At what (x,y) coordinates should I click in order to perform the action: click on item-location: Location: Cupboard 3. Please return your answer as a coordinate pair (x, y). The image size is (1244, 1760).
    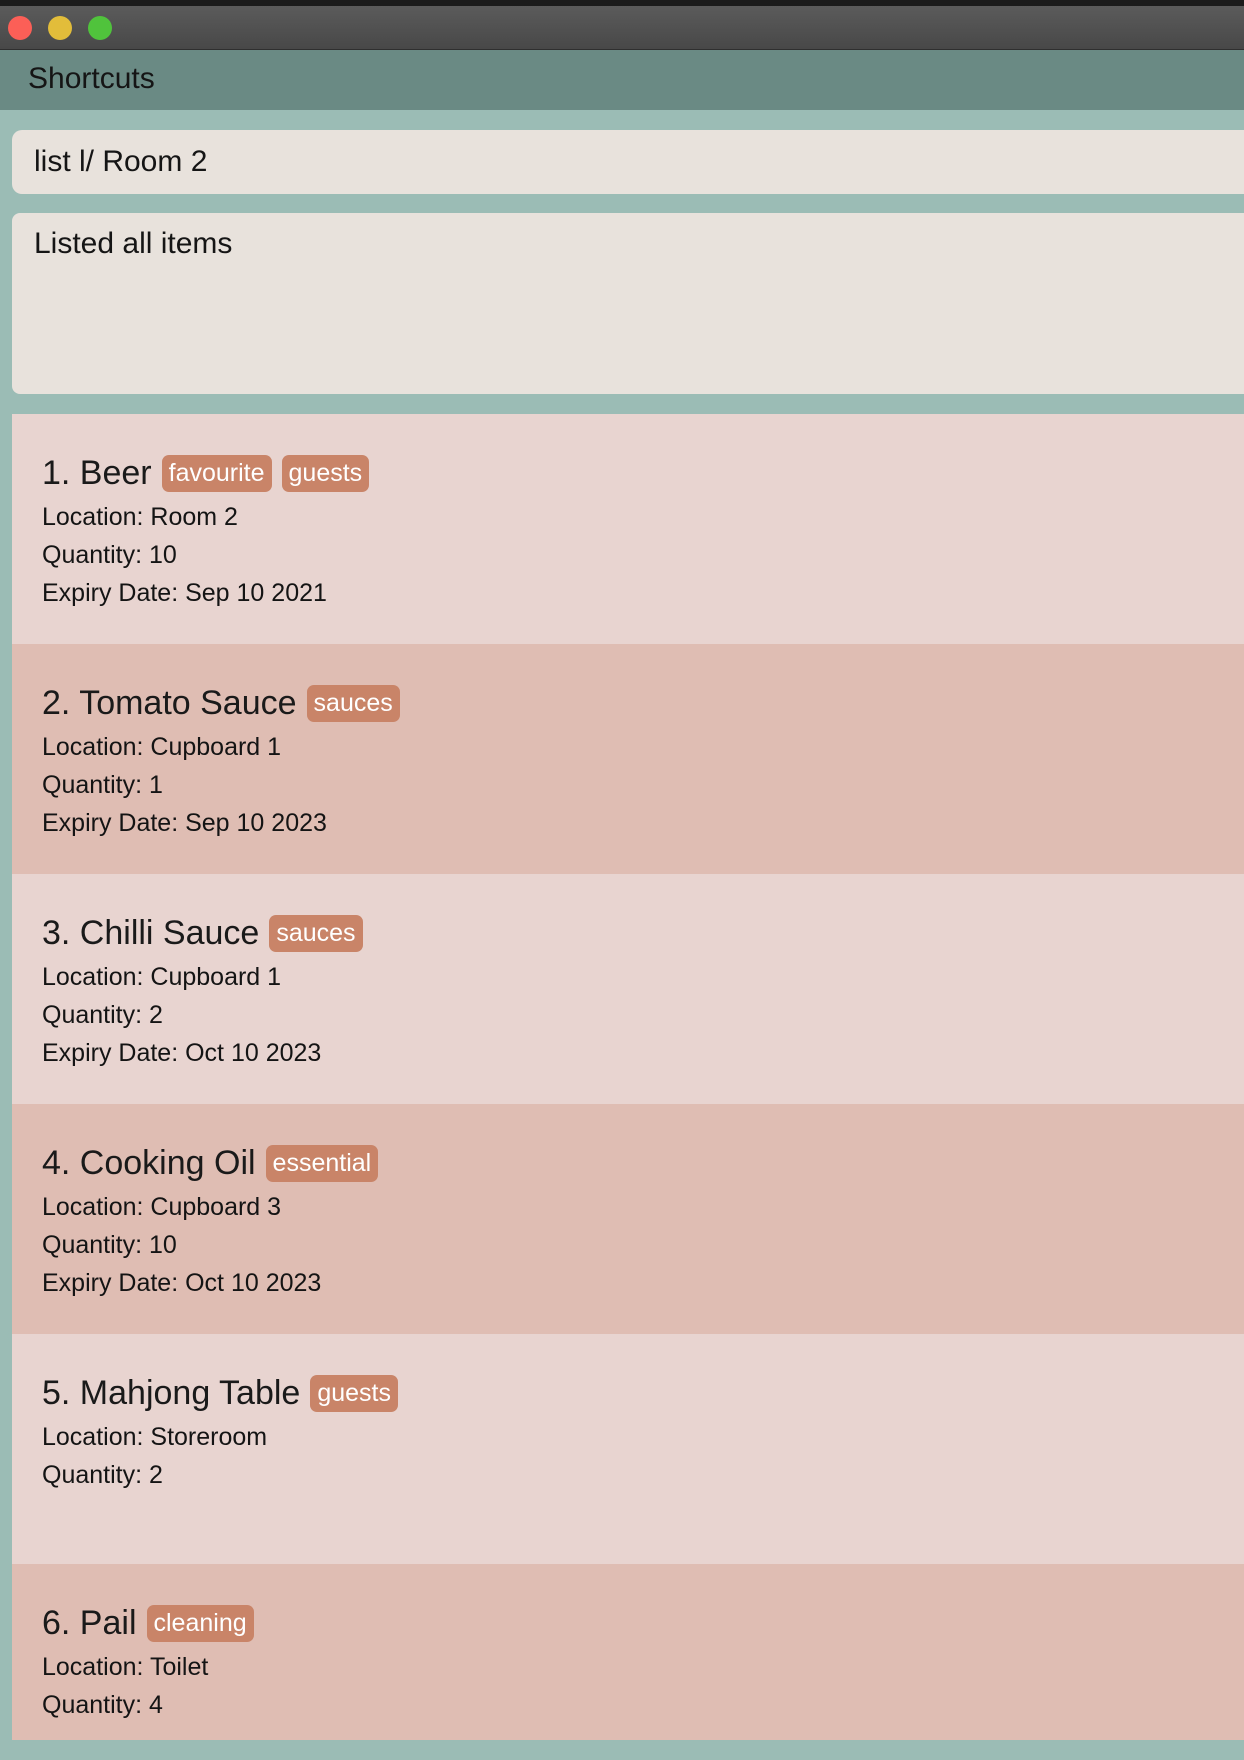
    Looking at the image, I should click on (162, 1207).